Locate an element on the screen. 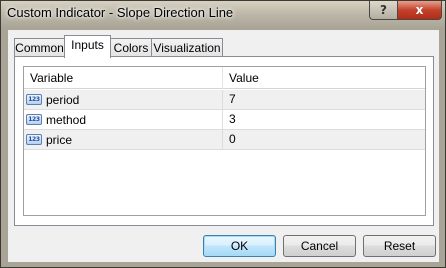  variable-name: period is located at coordinates (63, 99).